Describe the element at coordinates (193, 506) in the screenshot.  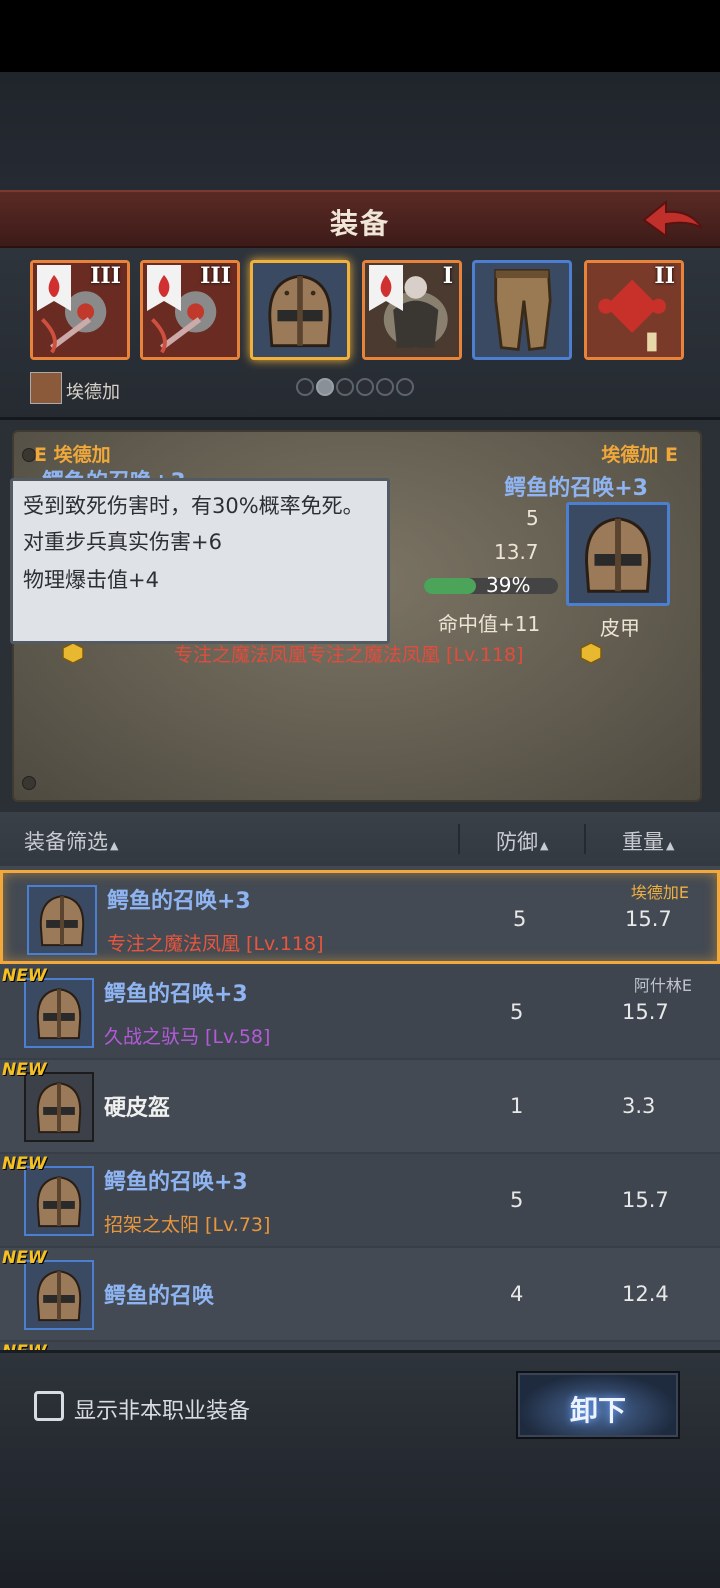
I see `tooltip-line: 受到致死伤害时，有30%概率免死。` at that location.